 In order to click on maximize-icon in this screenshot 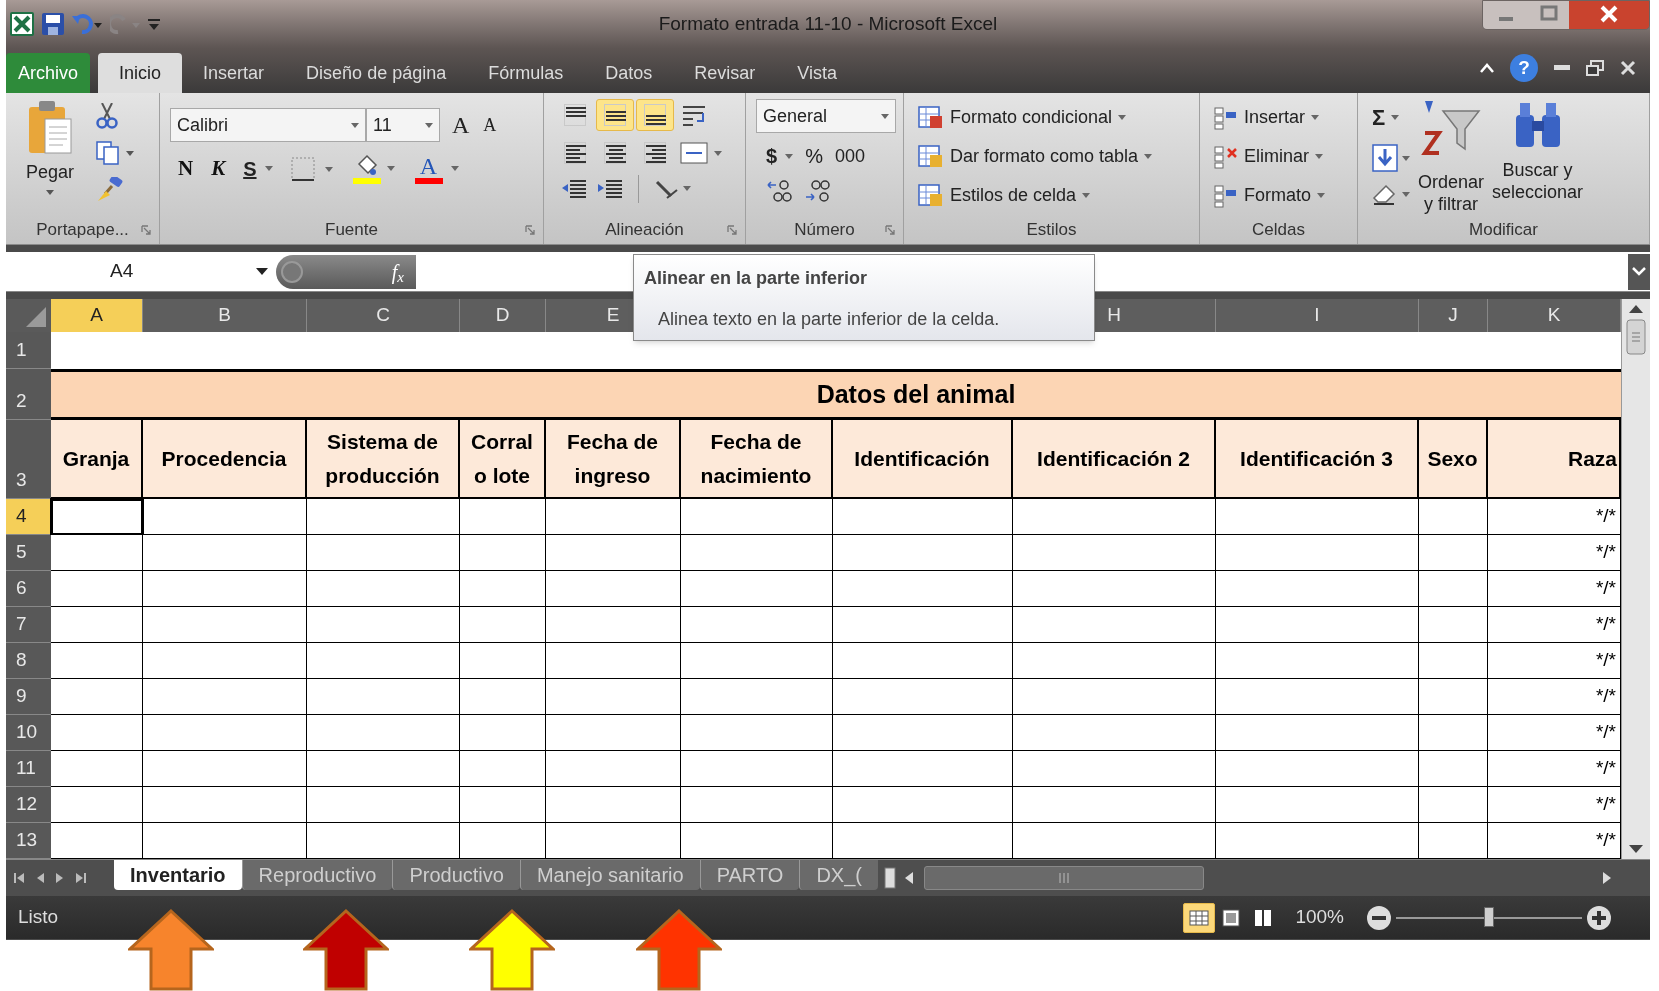, I will do `click(1549, 15)`.